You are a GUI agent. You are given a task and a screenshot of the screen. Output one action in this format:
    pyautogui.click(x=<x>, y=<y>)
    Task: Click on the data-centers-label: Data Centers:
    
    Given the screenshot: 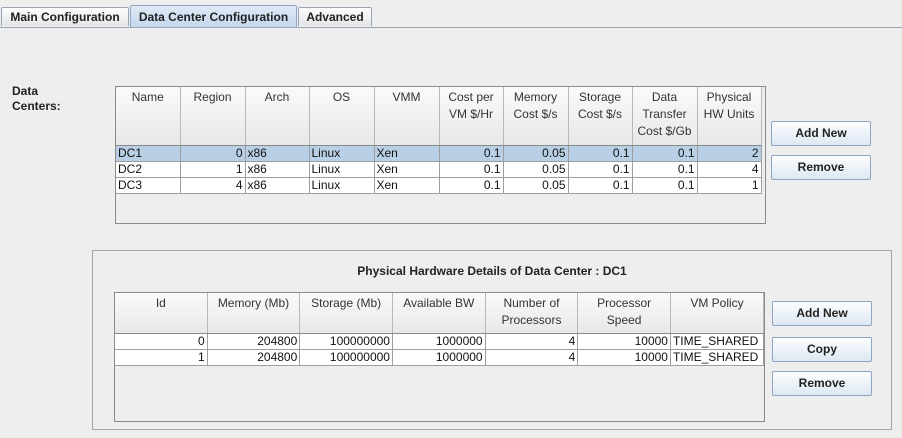 What is the action you would take?
    pyautogui.click(x=36, y=99)
    